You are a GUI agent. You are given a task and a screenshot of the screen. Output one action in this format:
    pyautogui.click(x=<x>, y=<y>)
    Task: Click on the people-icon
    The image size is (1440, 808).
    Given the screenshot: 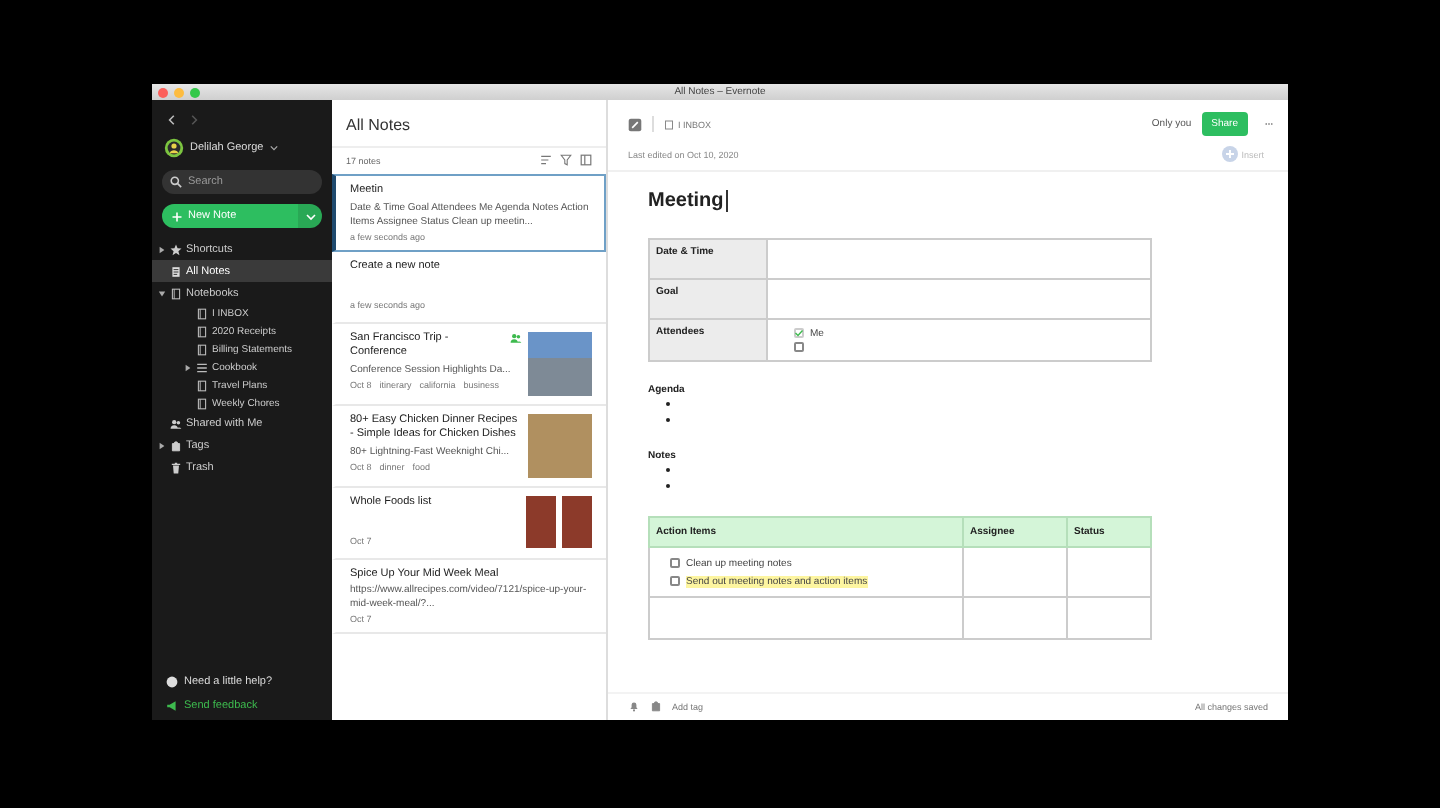 What is the action you would take?
    pyautogui.click(x=176, y=423)
    